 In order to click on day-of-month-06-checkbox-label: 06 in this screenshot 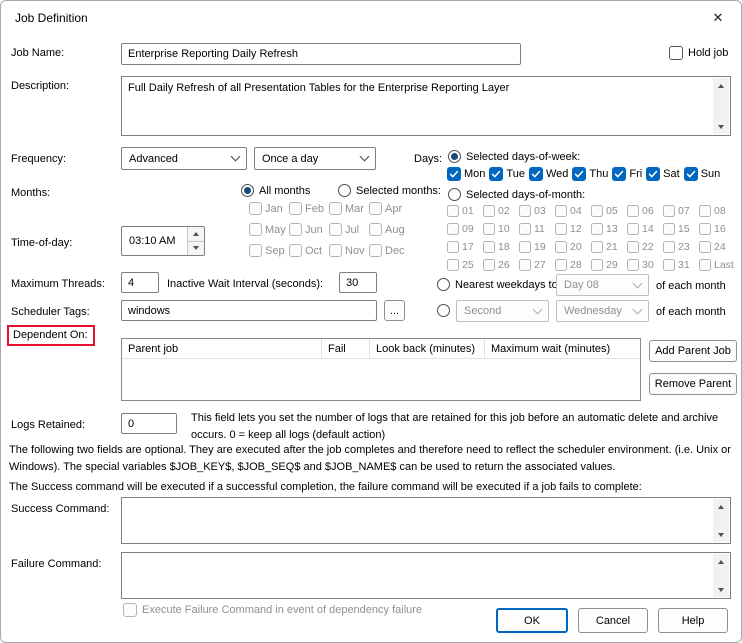, I will do `click(648, 211)`.